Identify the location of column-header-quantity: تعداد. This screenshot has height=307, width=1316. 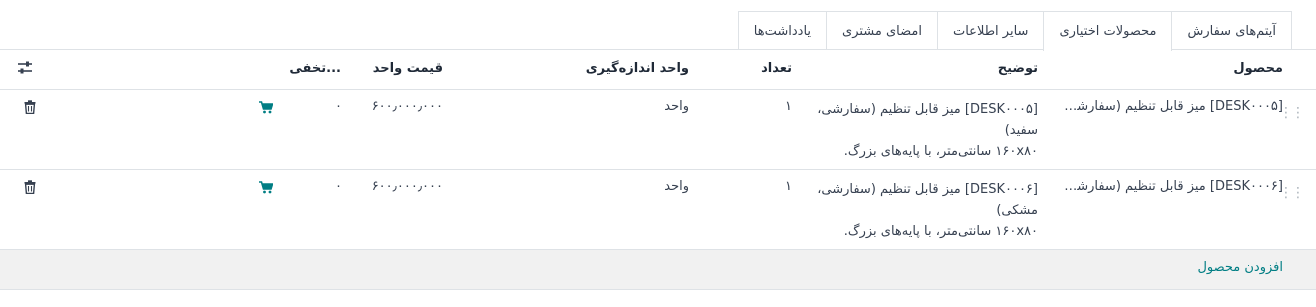
(776, 68).